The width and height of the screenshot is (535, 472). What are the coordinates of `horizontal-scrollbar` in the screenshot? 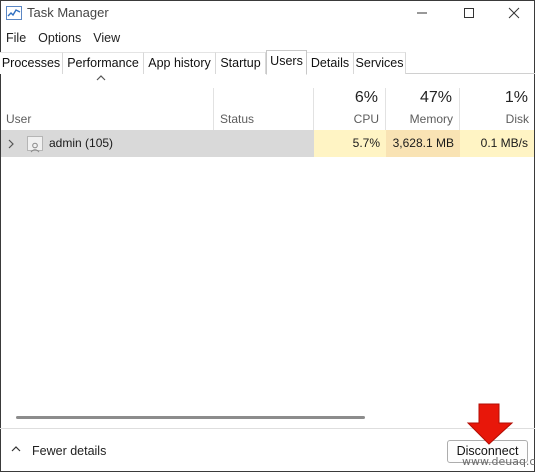 It's located at (190, 417).